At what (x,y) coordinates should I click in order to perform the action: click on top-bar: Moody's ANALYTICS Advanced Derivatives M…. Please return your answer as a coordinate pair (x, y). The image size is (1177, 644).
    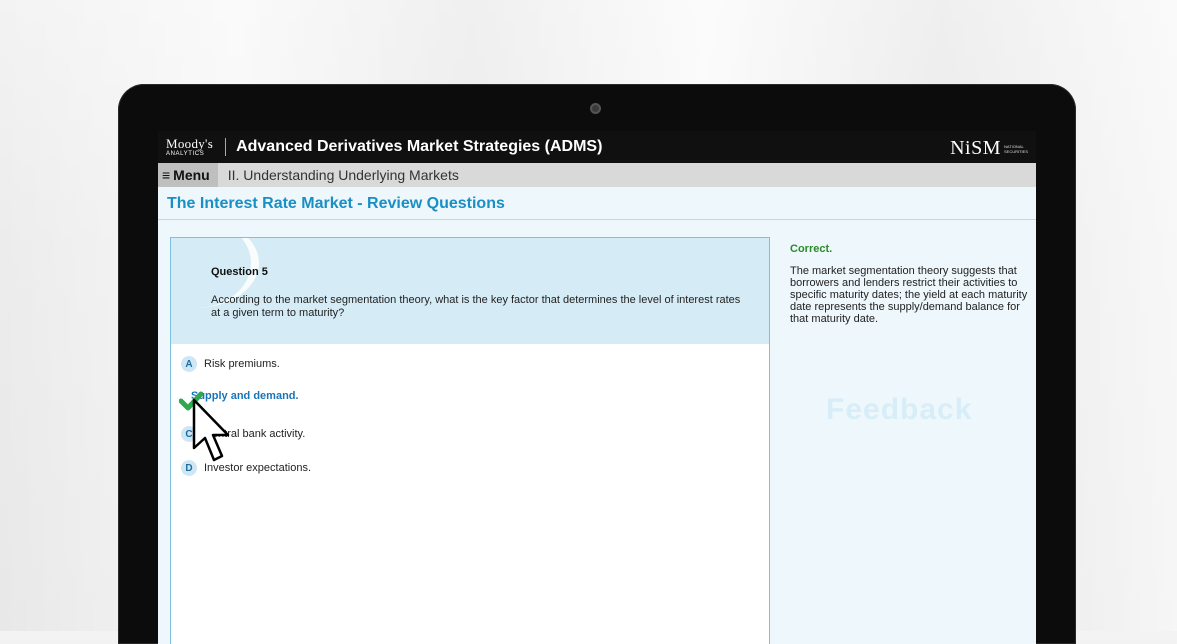
    Looking at the image, I should click on (597, 147).